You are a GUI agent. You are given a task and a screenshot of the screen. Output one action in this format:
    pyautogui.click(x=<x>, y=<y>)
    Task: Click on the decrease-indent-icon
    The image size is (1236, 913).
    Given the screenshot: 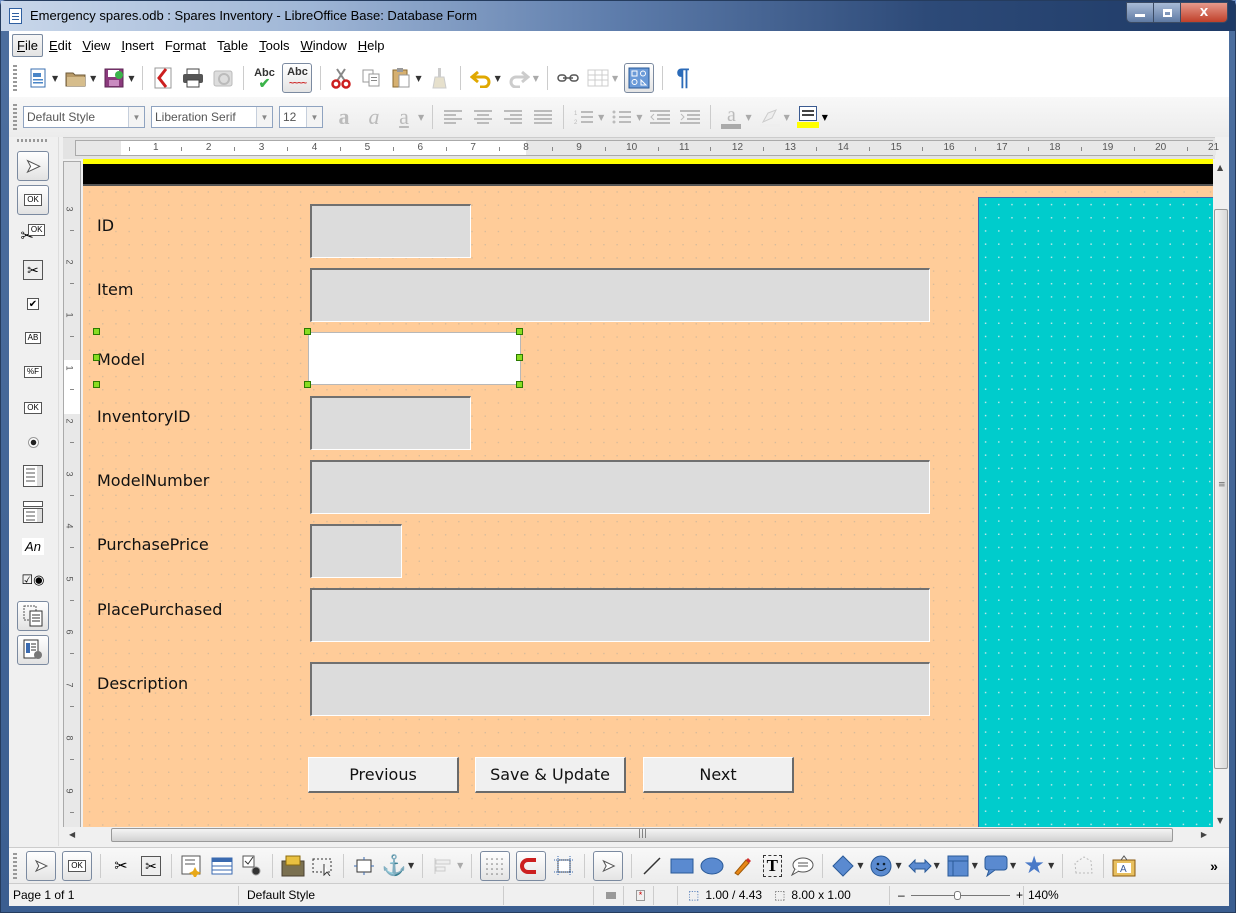 What is the action you would take?
    pyautogui.click(x=660, y=117)
    